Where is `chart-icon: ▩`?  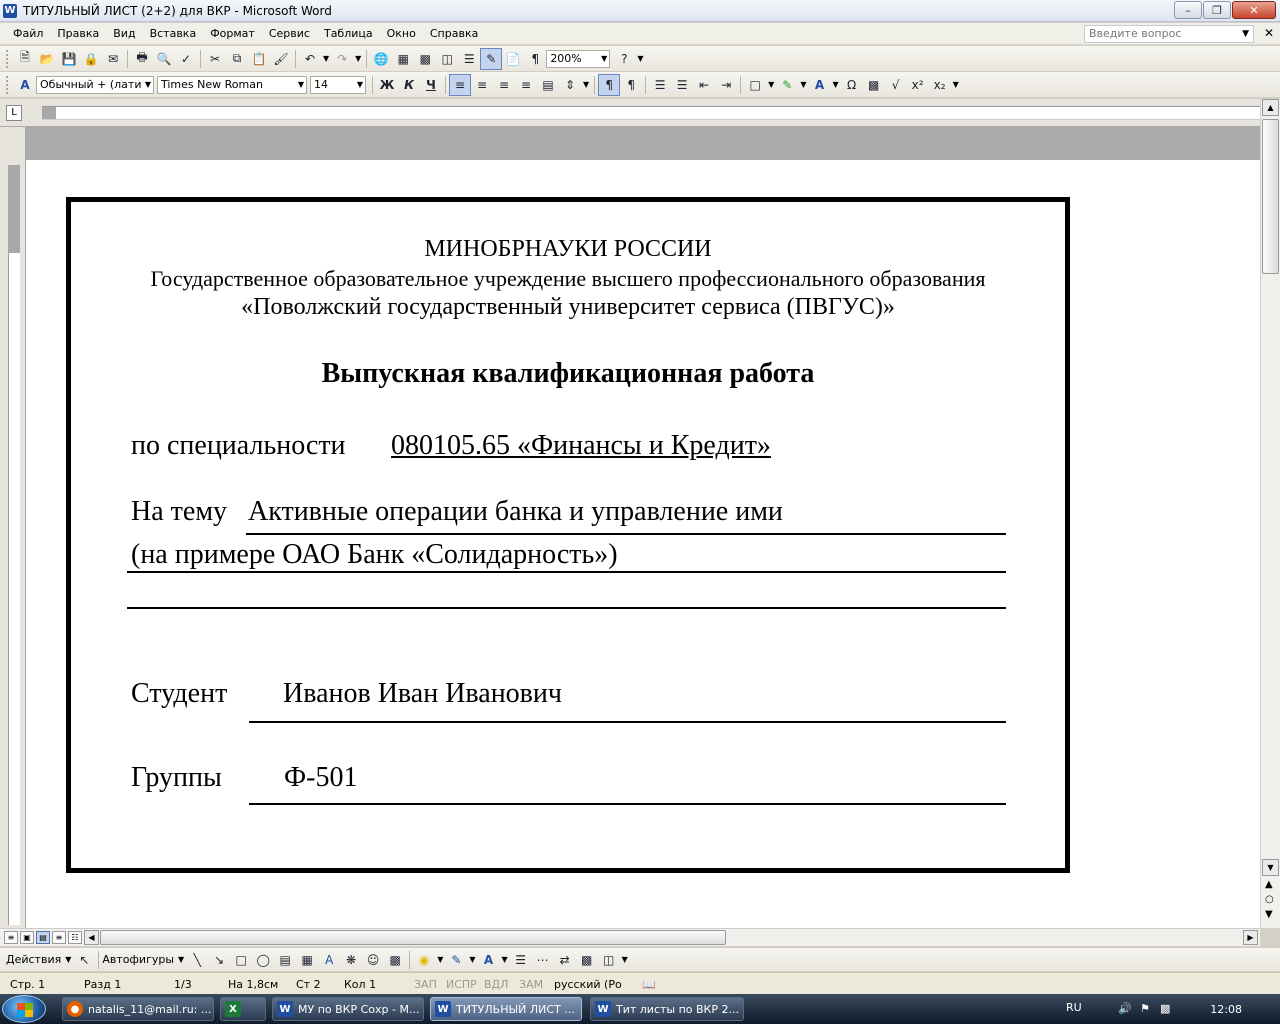
chart-icon: ▩ is located at coordinates (874, 85).